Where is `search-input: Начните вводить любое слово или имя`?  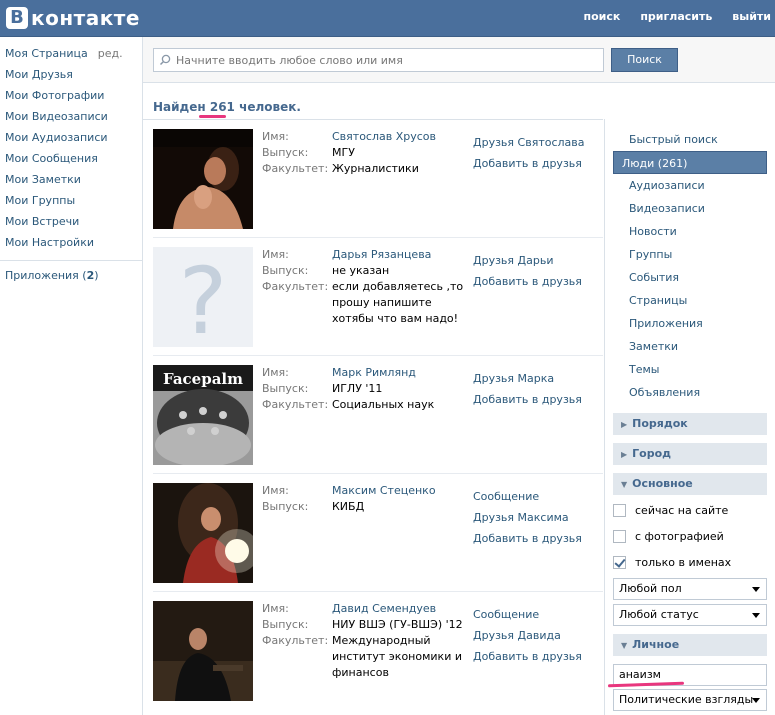
search-input: Начните вводить любое слово или имя is located at coordinates (378, 60).